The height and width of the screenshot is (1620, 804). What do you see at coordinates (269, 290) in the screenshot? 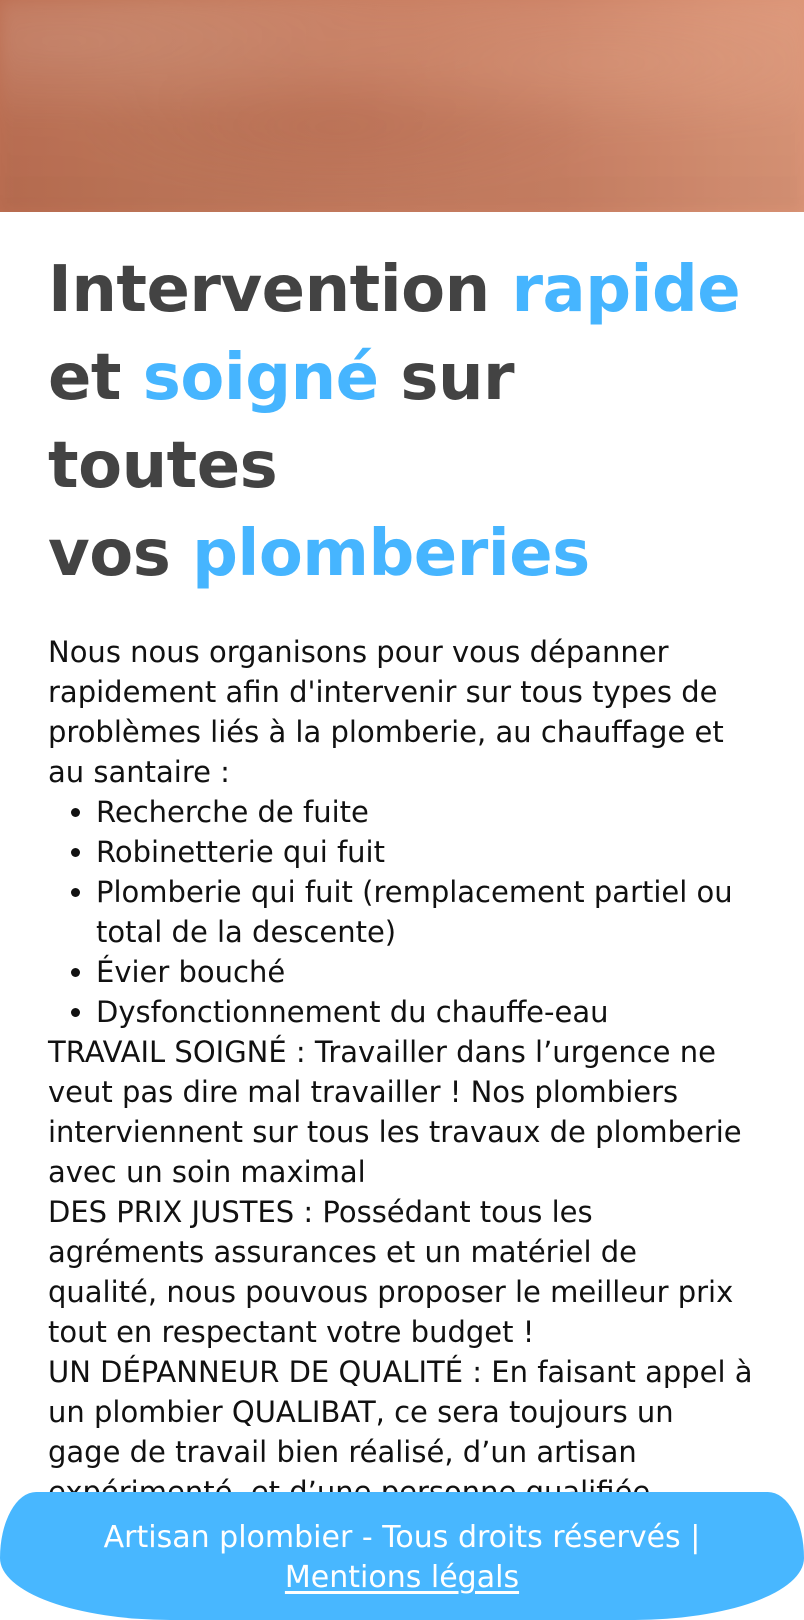
I see `headline-line1-main: Intervention` at bounding box center [269, 290].